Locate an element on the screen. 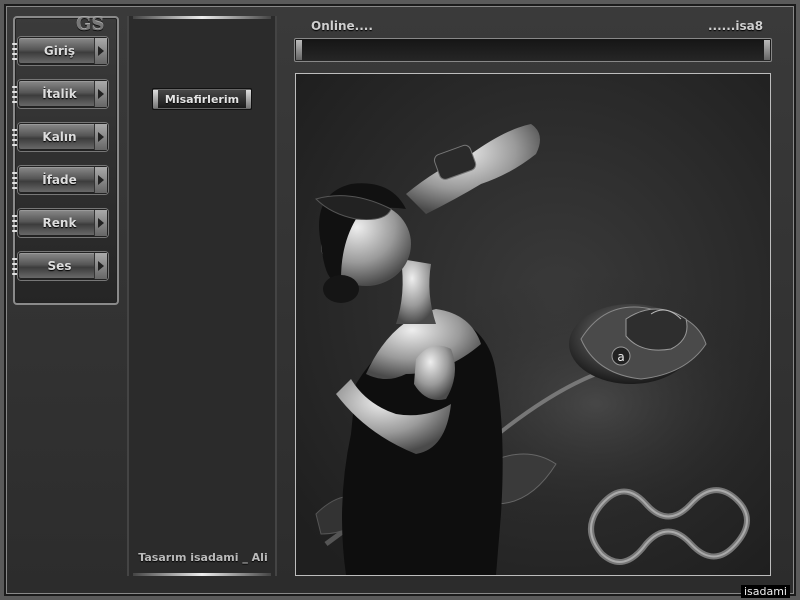  top-divider is located at coordinates (202, 17).